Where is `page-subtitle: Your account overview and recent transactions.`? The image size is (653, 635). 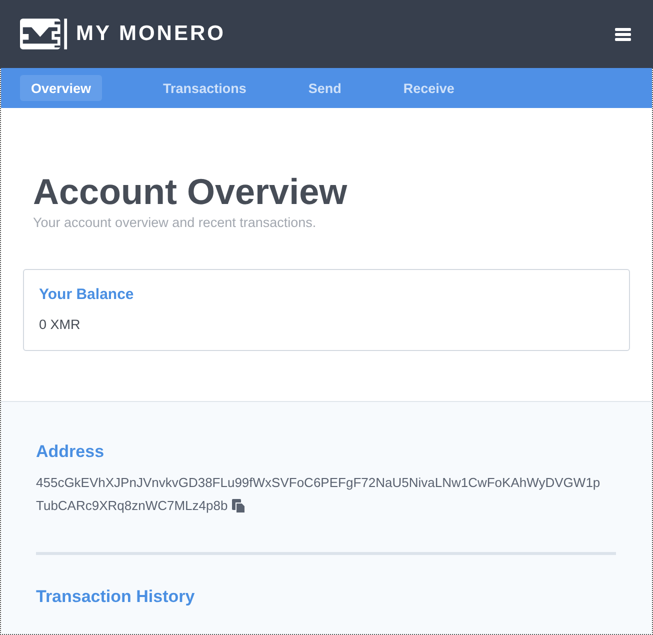 page-subtitle: Your account overview and recent transactions. is located at coordinates (175, 223).